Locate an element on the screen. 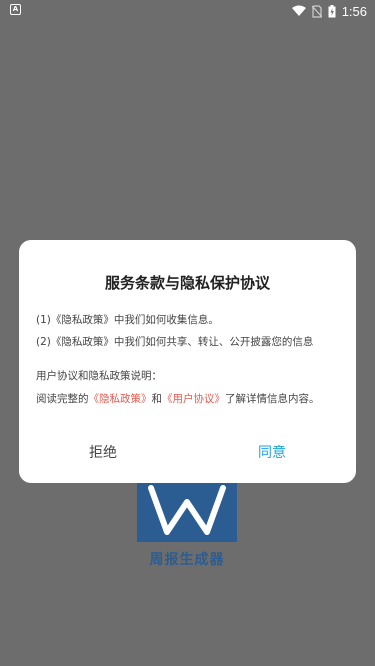 Image resolution: width=375 pixels, height=666 pixels. terms-line-4: 阅读完整的《隐私政策》和《用户协议》了解详情信息内容。 is located at coordinates (178, 398).